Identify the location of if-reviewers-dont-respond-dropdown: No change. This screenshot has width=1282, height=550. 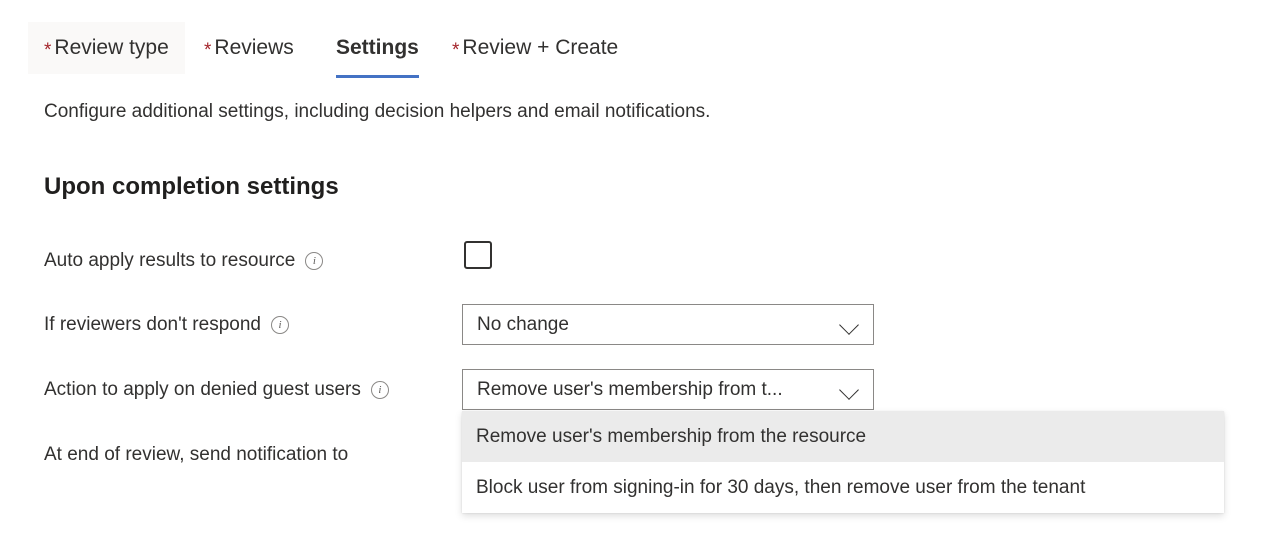
(668, 324).